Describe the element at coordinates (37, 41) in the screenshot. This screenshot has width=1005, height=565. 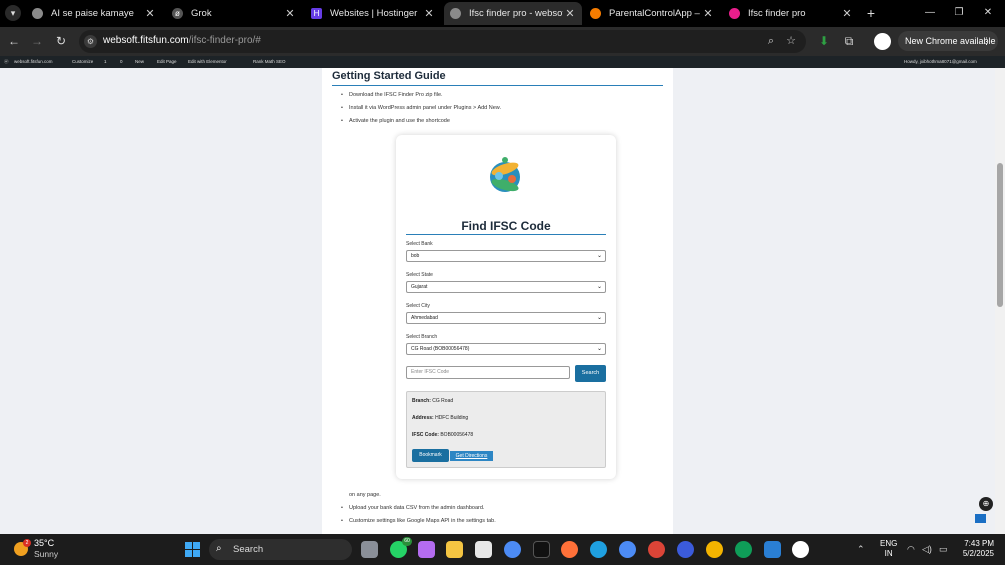
I see `forward-icon: →` at that location.